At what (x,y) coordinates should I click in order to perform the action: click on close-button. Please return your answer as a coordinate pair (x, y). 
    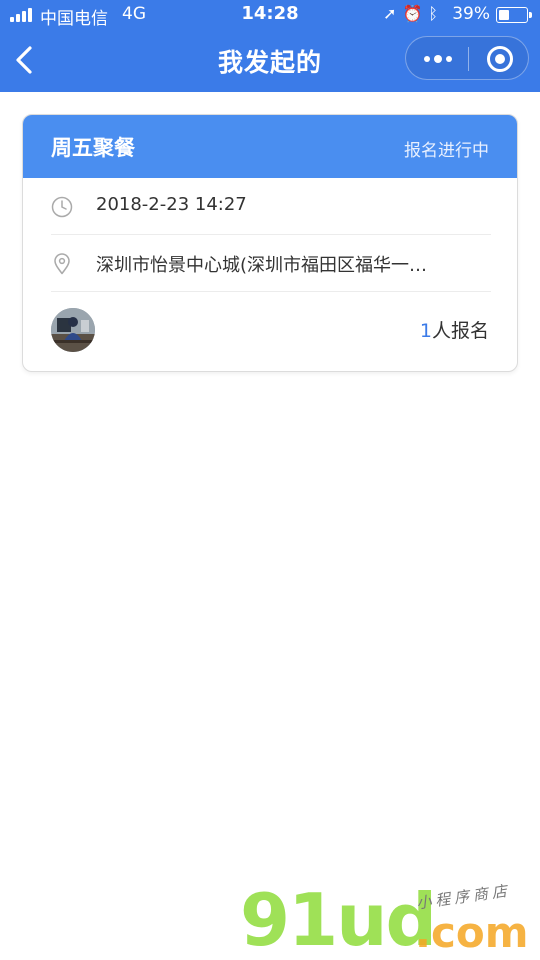
    Looking at the image, I should click on (499, 59).